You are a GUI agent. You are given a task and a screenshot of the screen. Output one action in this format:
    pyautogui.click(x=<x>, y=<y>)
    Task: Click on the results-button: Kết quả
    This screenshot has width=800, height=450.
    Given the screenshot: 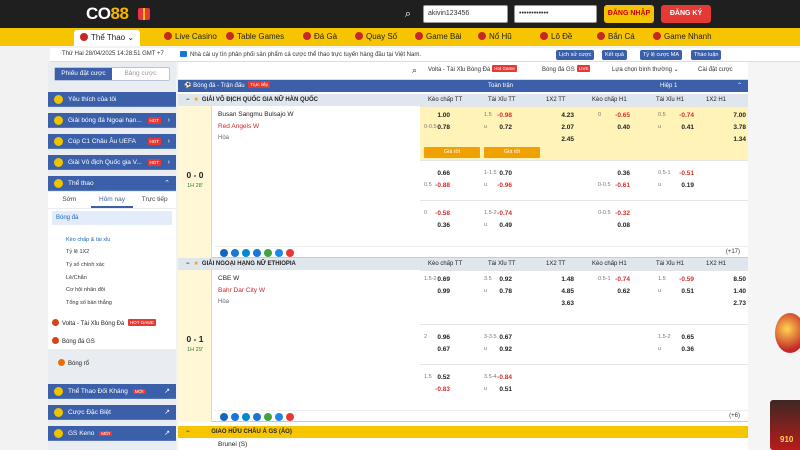 What is the action you would take?
    pyautogui.click(x=614, y=55)
    